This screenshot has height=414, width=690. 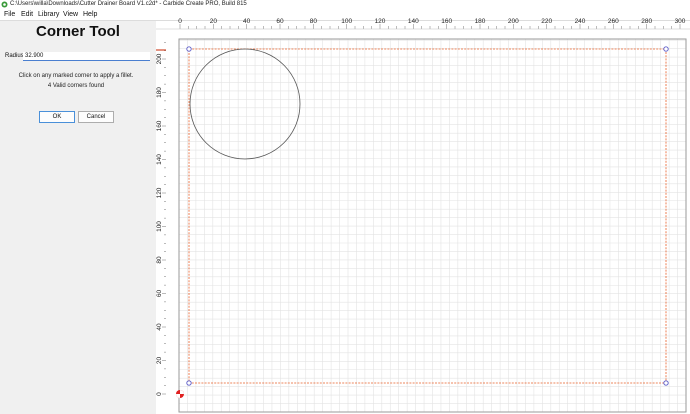 What do you see at coordinates (57, 117) in the screenshot?
I see `ok-button: OK` at bounding box center [57, 117].